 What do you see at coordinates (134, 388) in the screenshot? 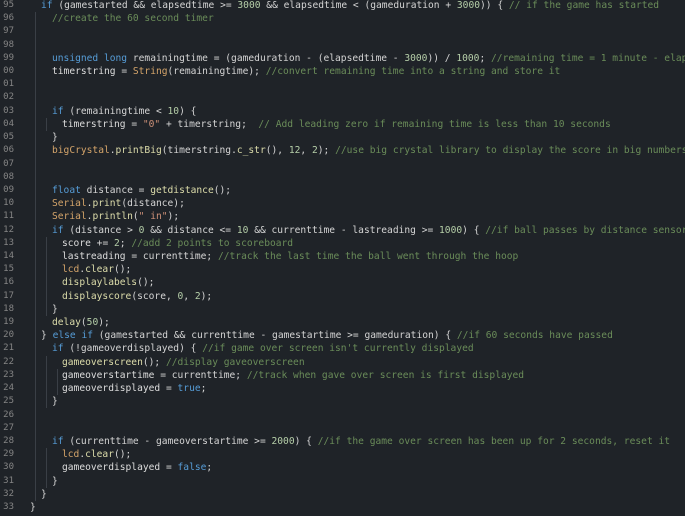
I see `code-line: gameoverdisplayed = true;` at bounding box center [134, 388].